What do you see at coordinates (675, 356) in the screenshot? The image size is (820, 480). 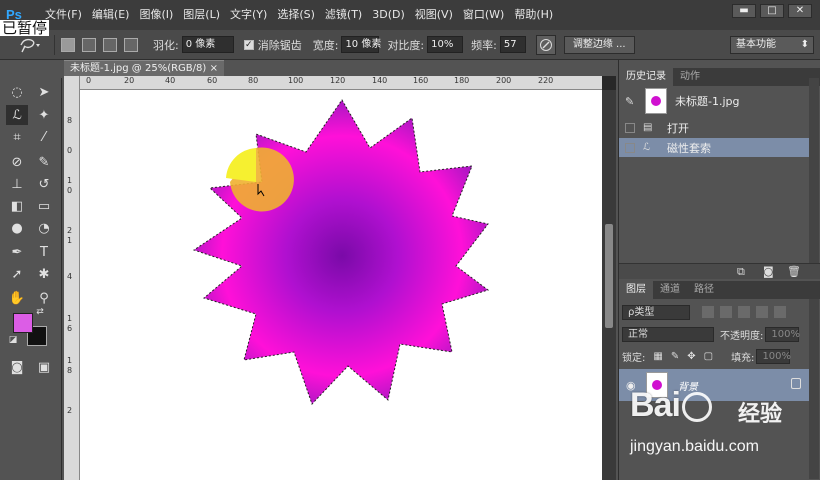 I see `lock-image-icon: ✎` at bounding box center [675, 356].